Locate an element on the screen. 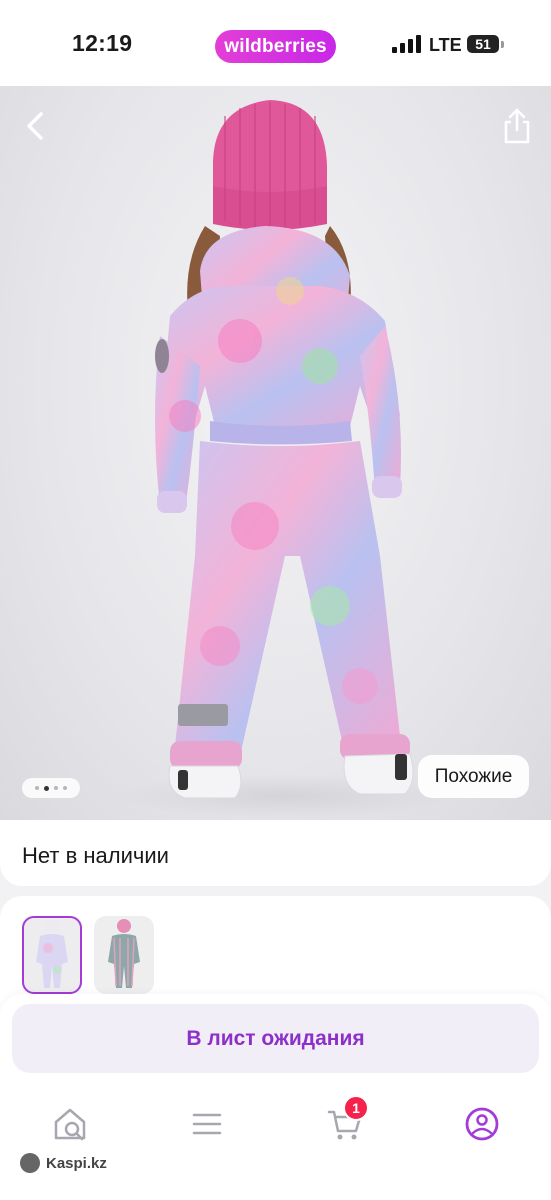 This screenshot has width=551, height=1200. variant-thumbnail is located at coordinates (124, 955).